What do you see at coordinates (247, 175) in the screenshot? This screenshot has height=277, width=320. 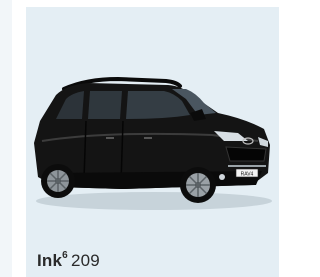 I see `plate-text: RAV4` at bounding box center [247, 175].